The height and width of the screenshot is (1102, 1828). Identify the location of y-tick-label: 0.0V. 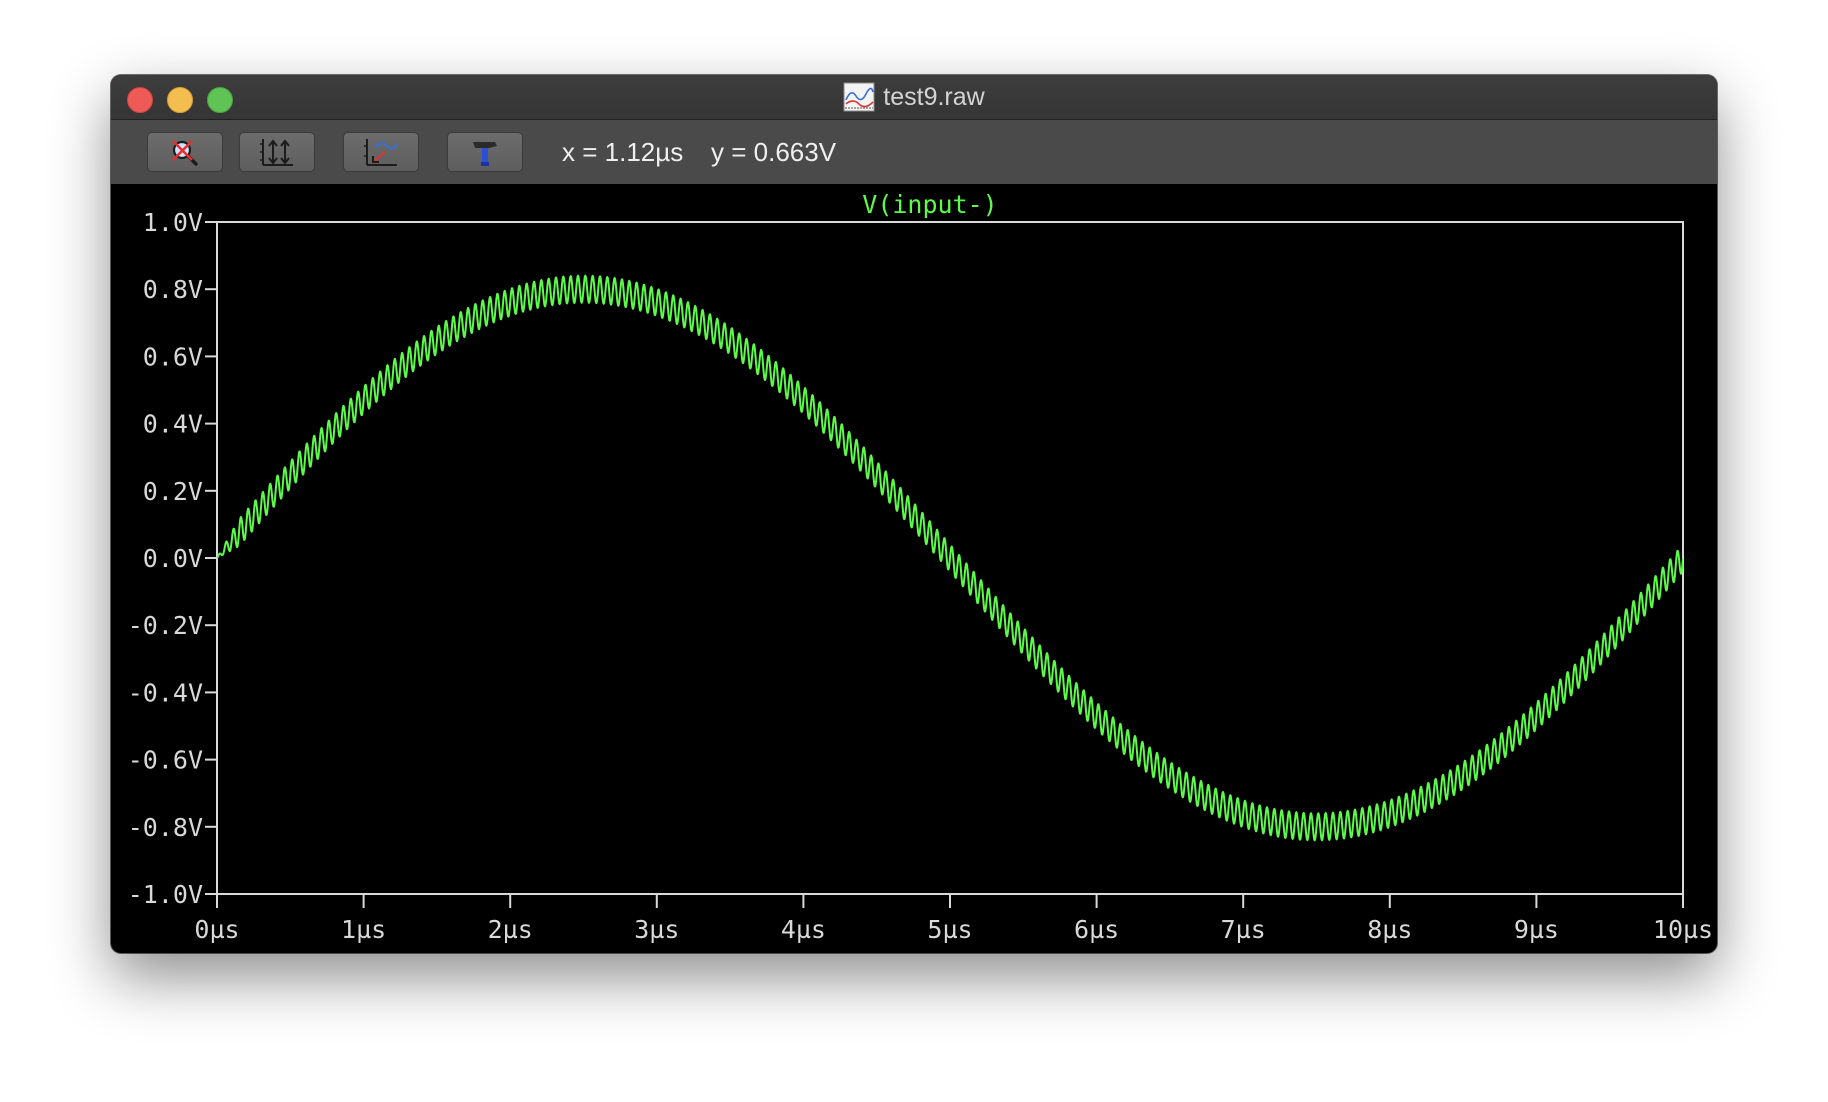
(173, 558).